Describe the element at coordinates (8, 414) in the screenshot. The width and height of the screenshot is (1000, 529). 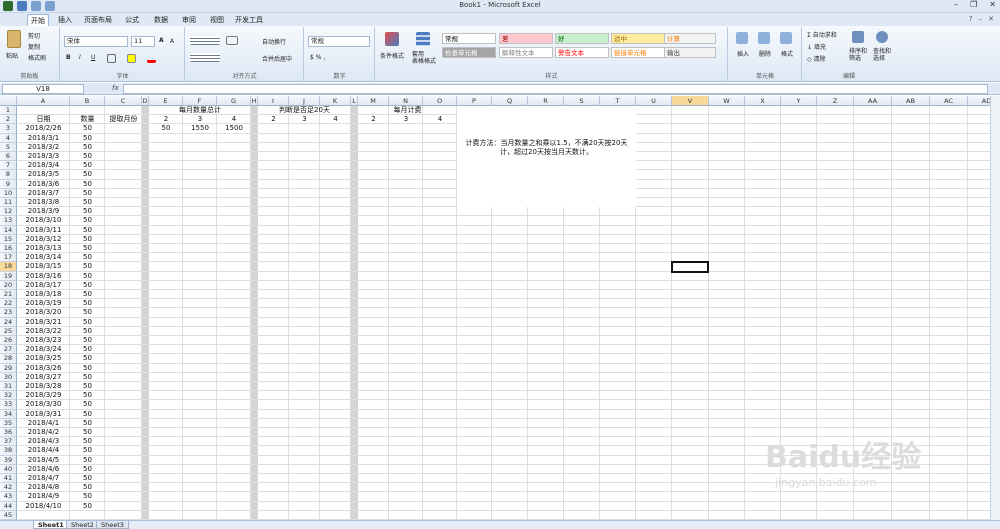
I see `row-header-34: 34` at that location.